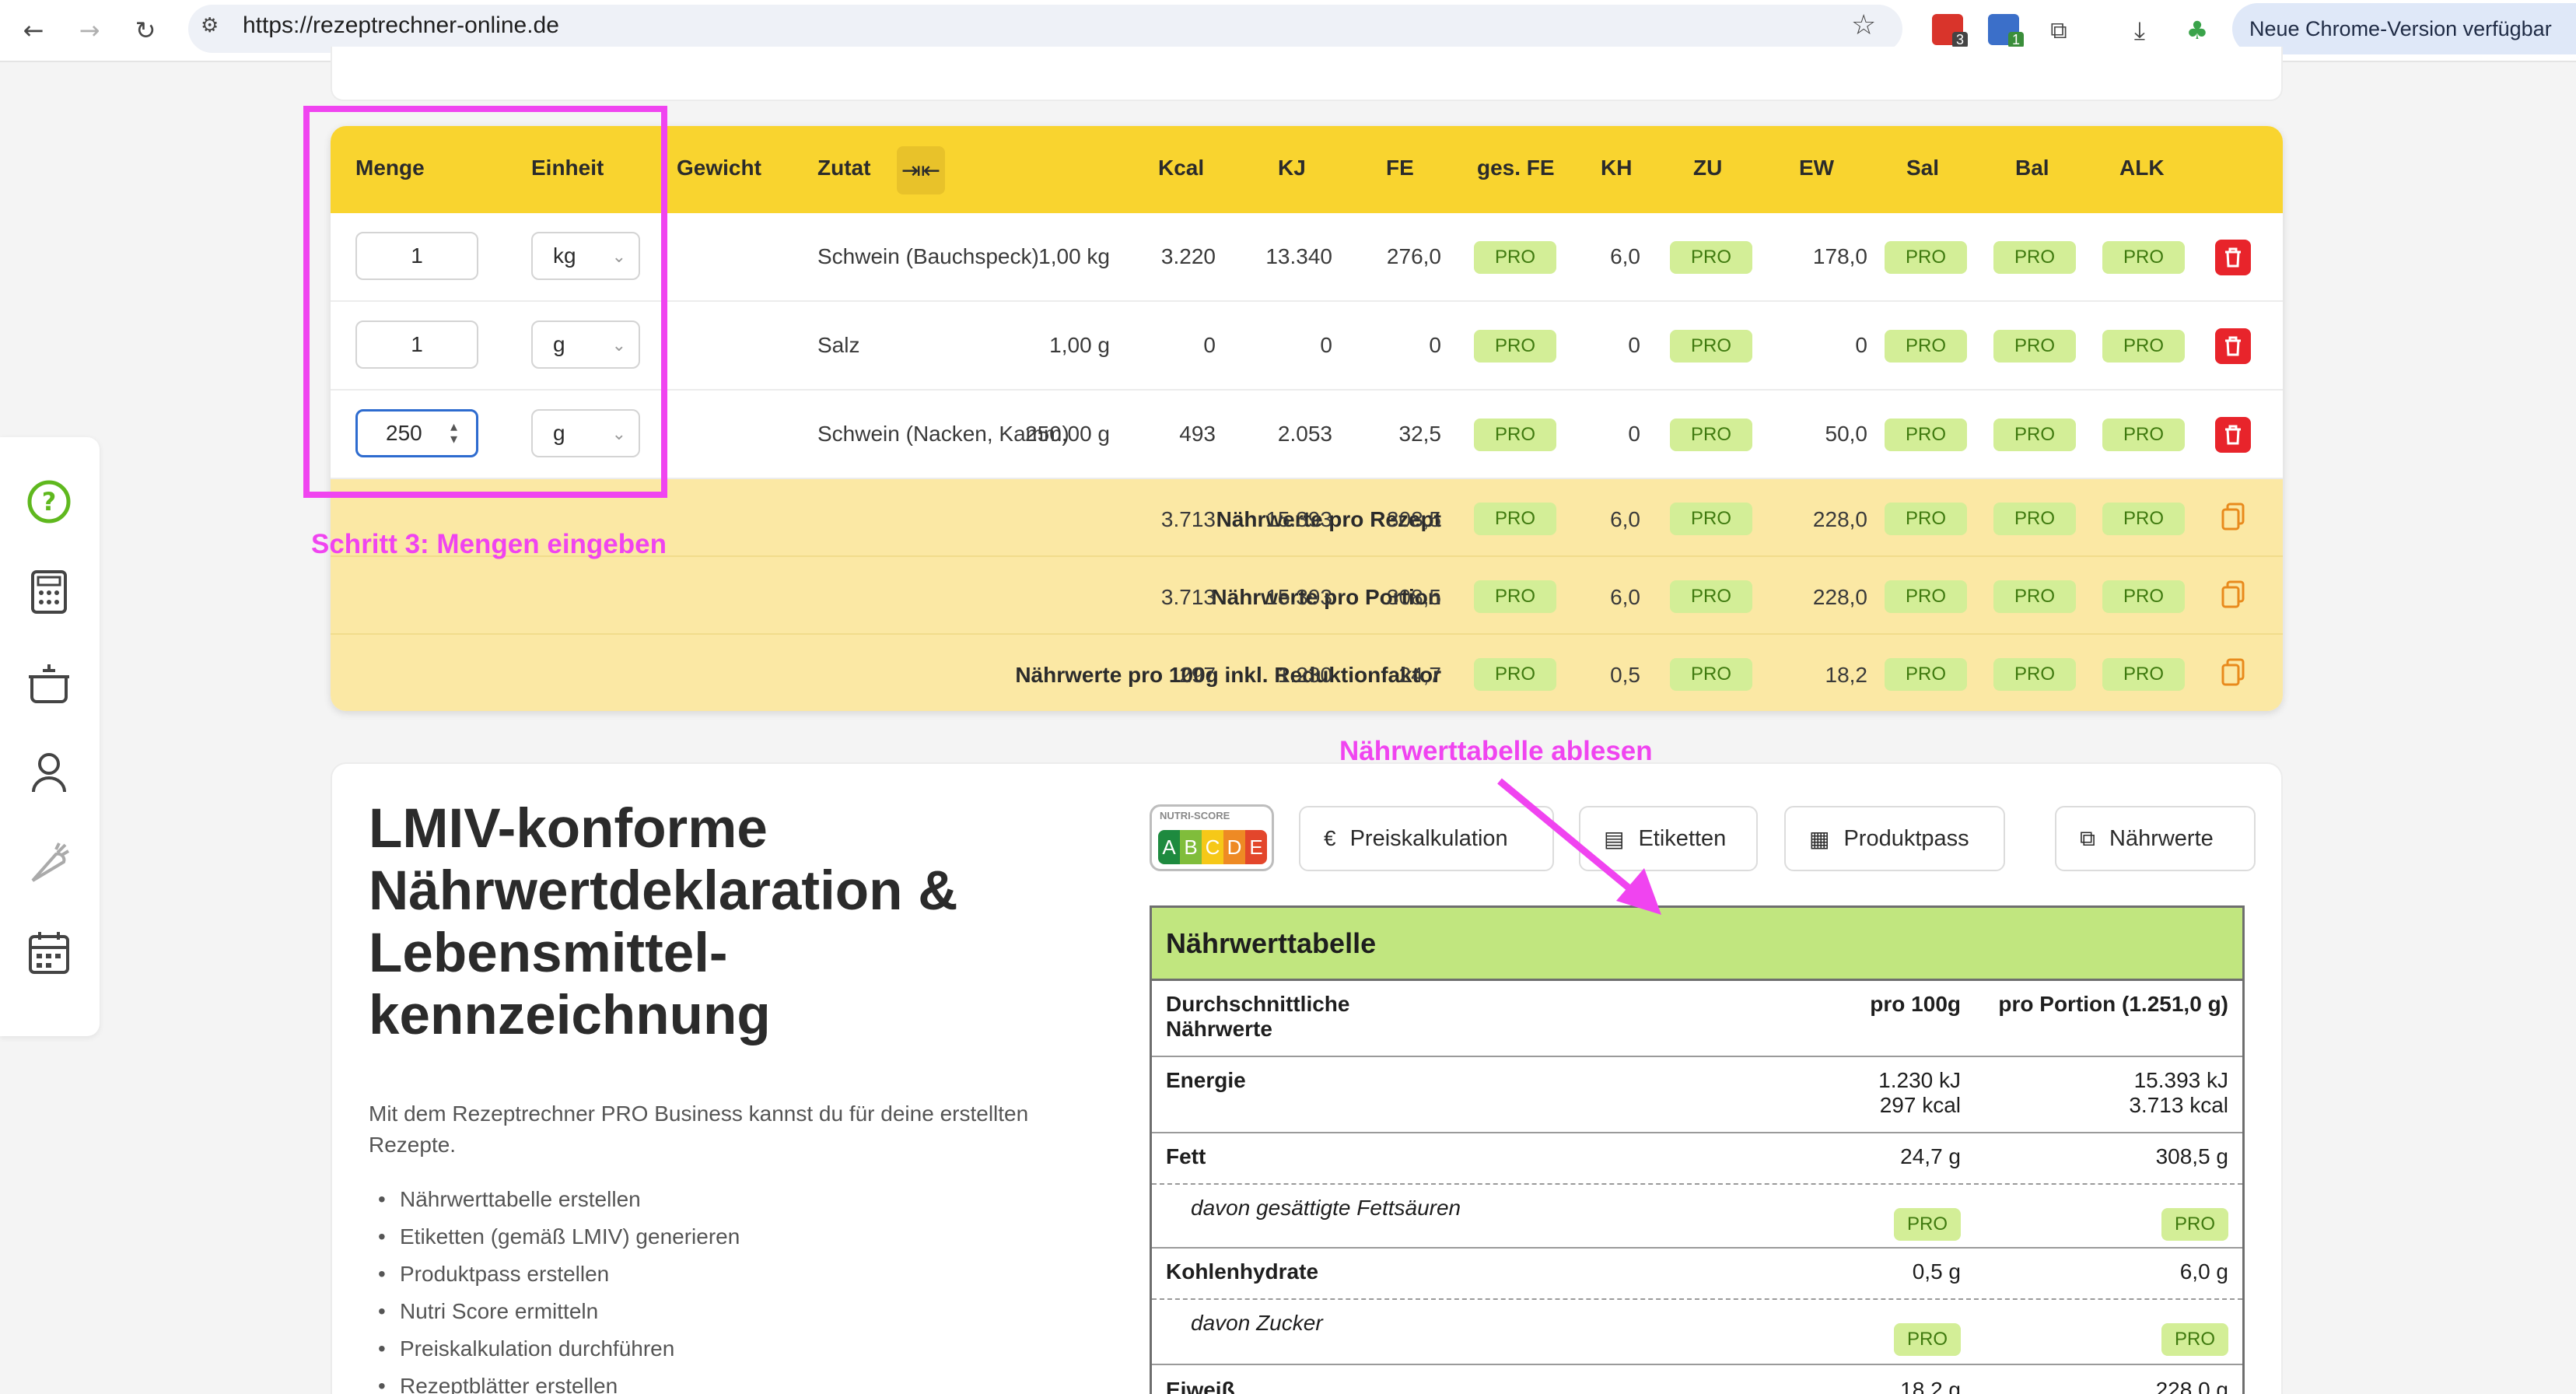 The image size is (2576, 1394). Describe the element at coordinates (210, 25) in the screenshot. I see `site-settings-icon: ⚙` at that location.